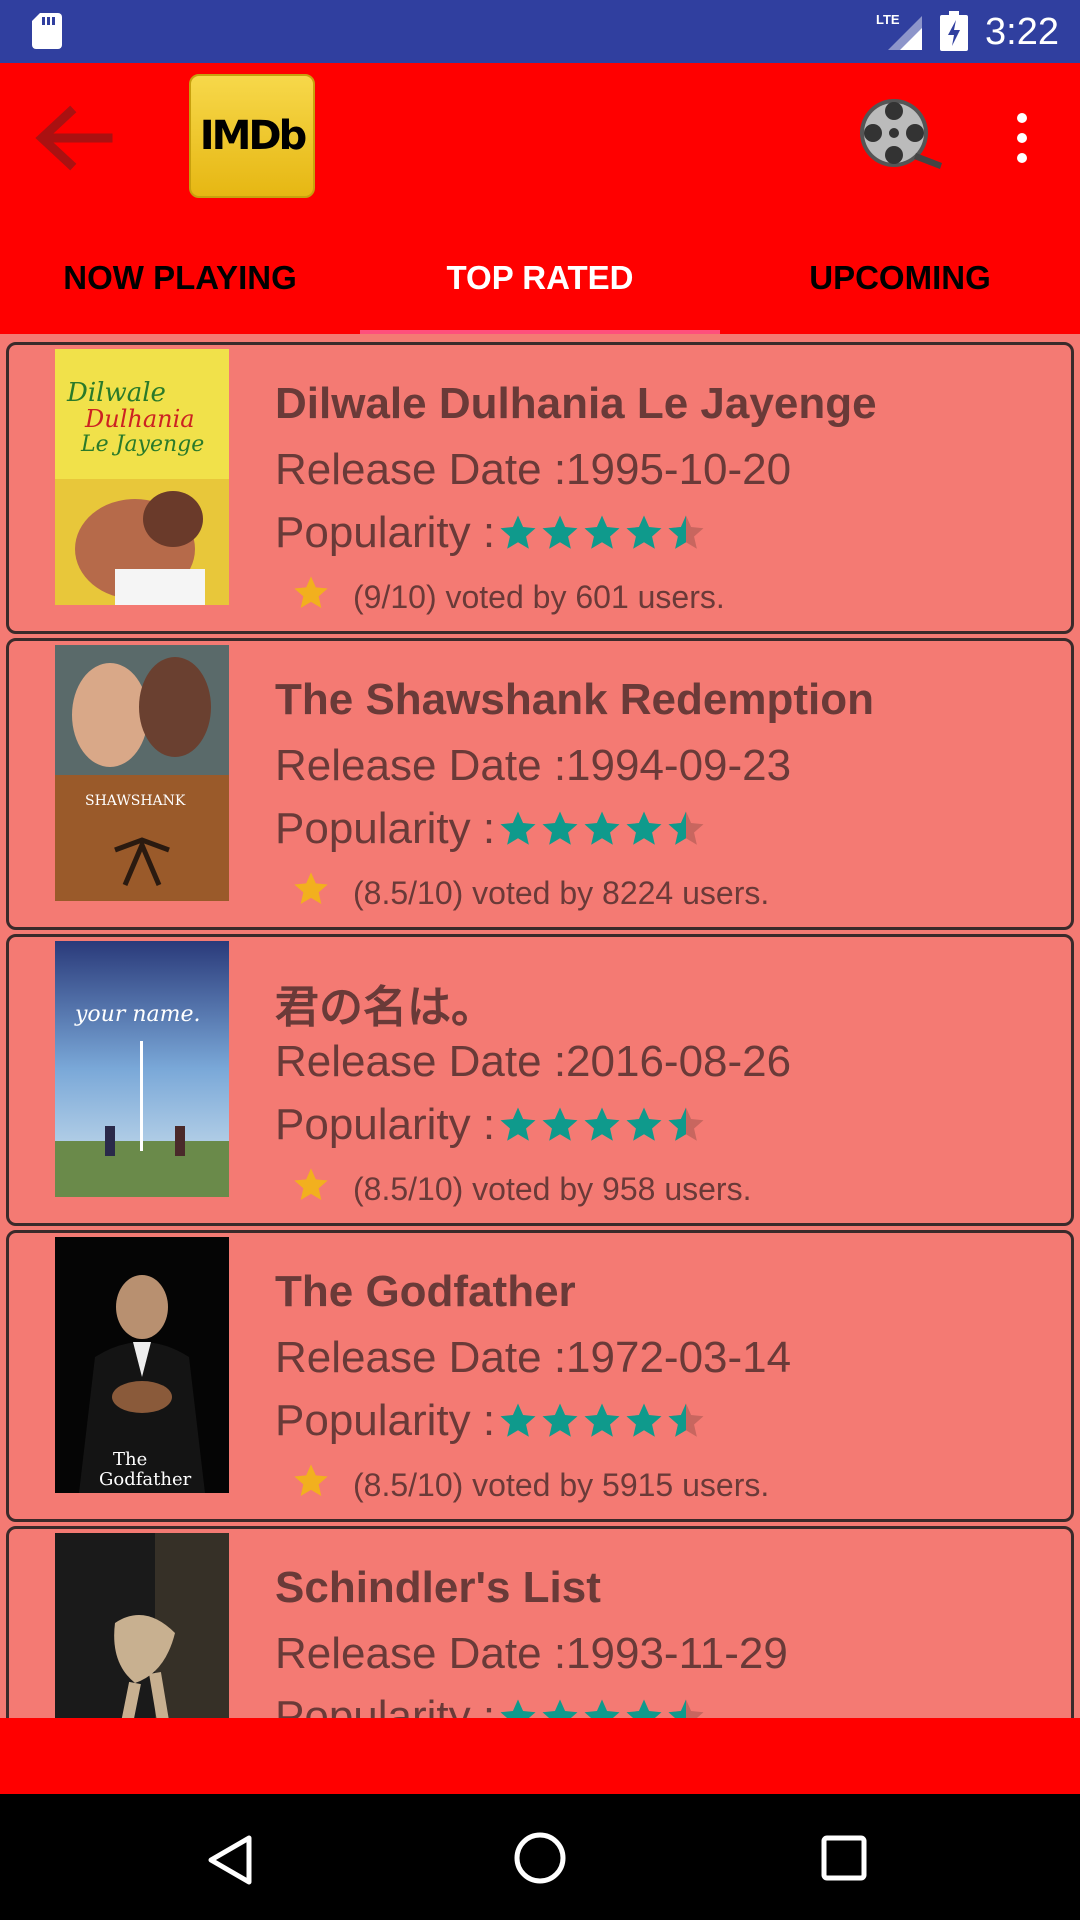  Describe the element at coordinates (230, 1860) in the screenshot. I see `nav-back-icon` at that location.